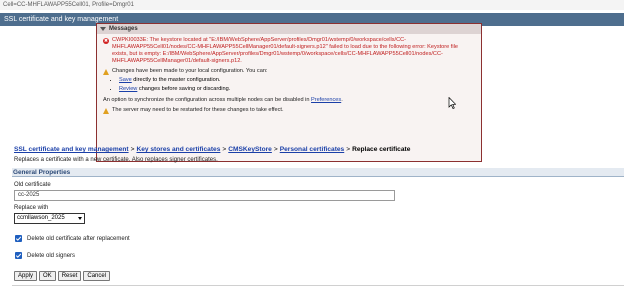 The height and width of the screenshot is (306, 624). What do you see at coordinates (80, 218) in the screenshot?
I see `chevron-down-icon` at bounding box center [80, 218].